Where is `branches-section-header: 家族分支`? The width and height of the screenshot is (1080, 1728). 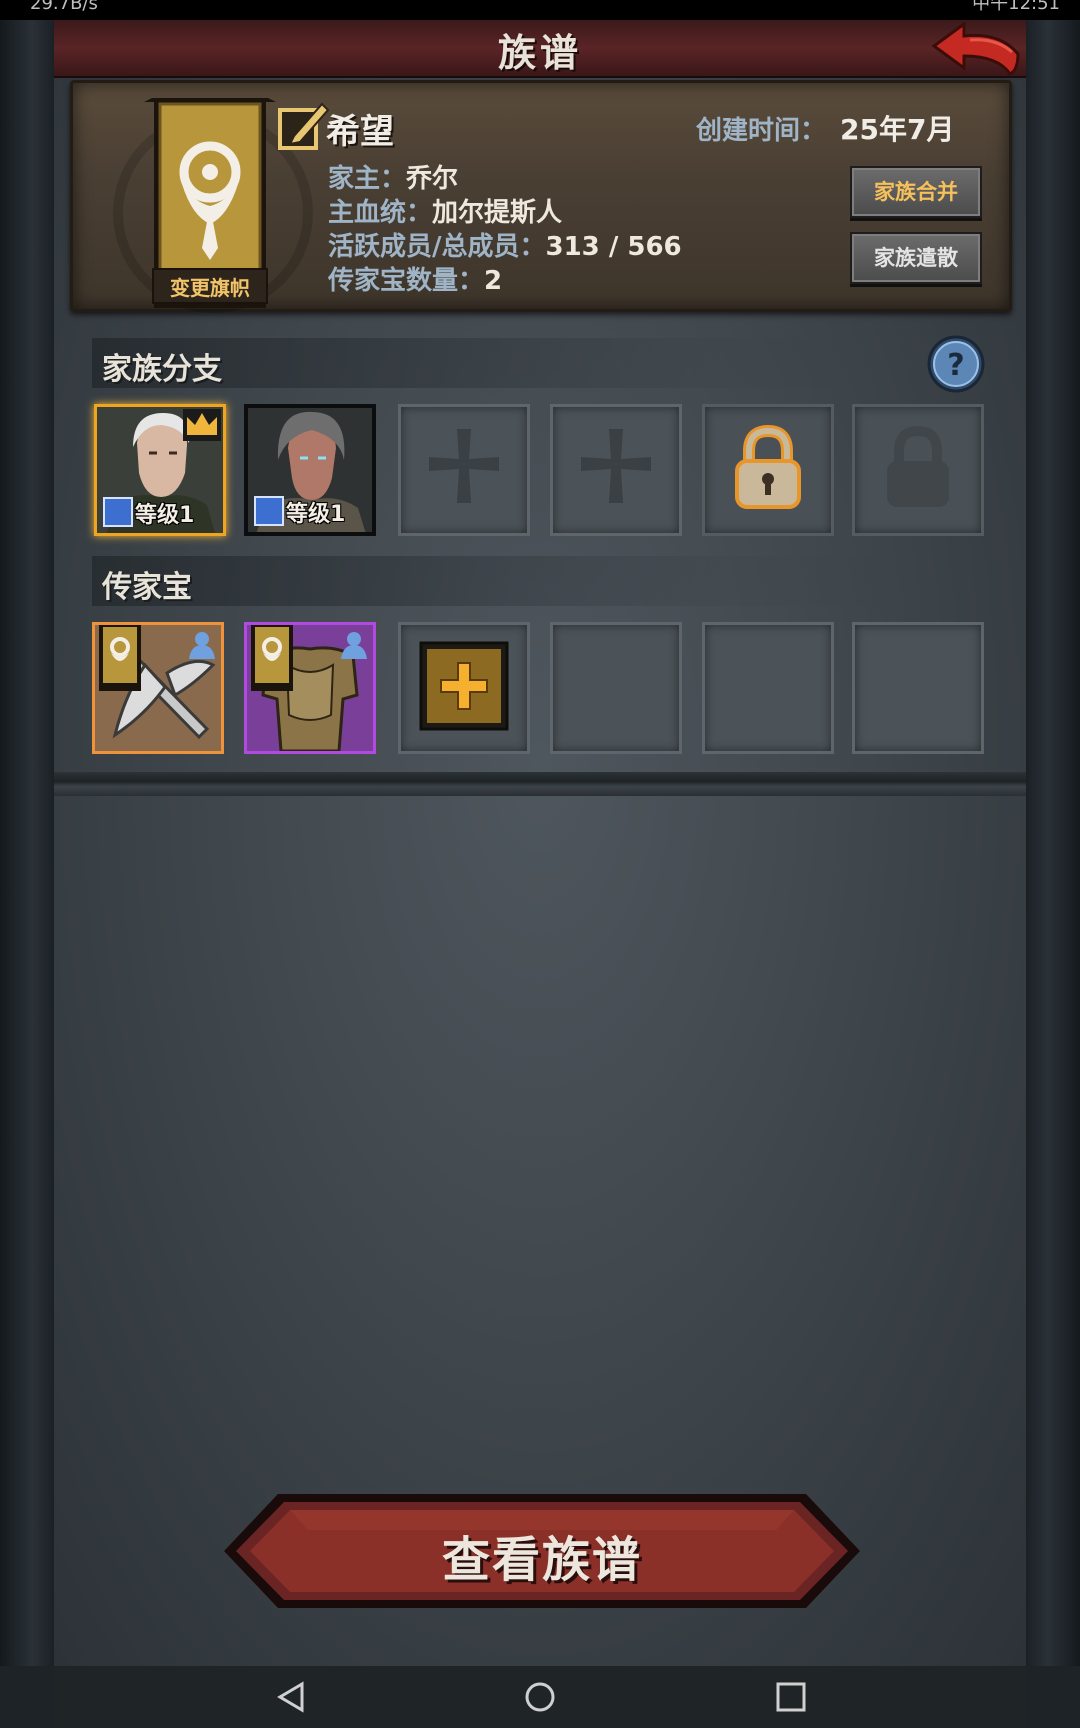
branches-section-header: 家族分支 is located at coordinates (542, 363).